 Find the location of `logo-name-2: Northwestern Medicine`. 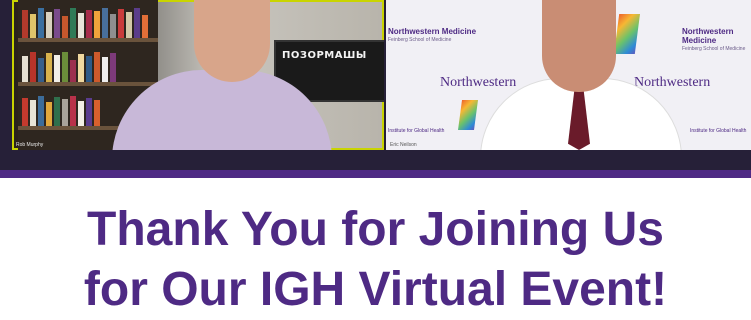

logo-name-2: Northwestern Medicine is located at coordinates (708, 36).